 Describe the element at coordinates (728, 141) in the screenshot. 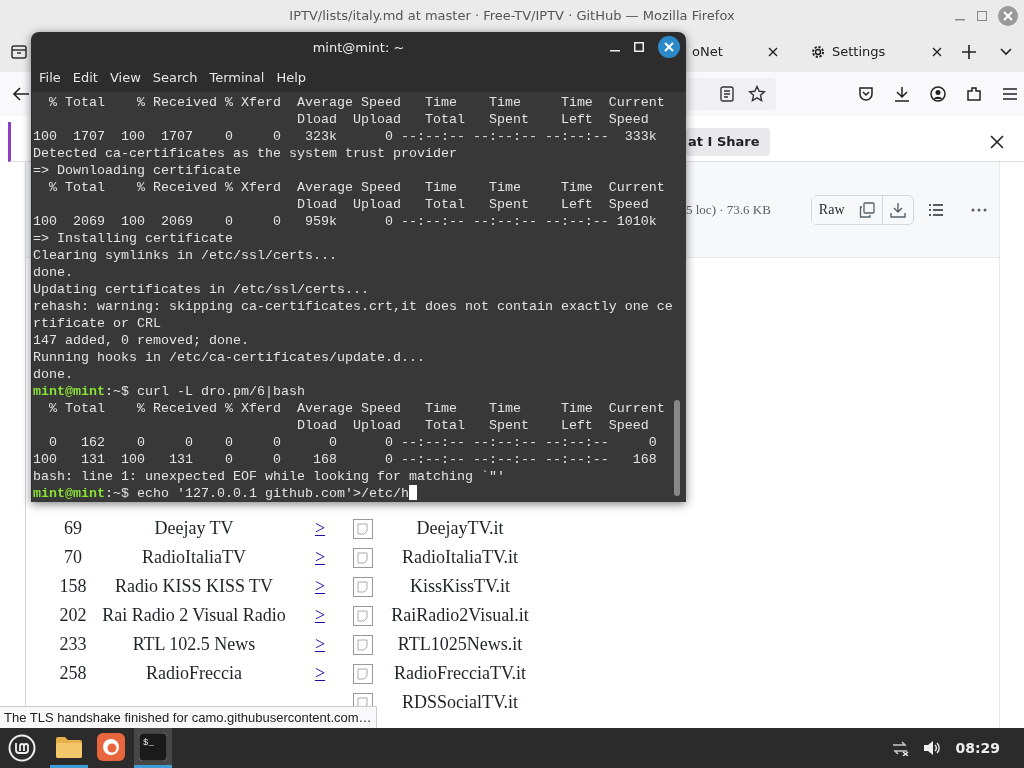

I see `share-button: at I Share` at that location.